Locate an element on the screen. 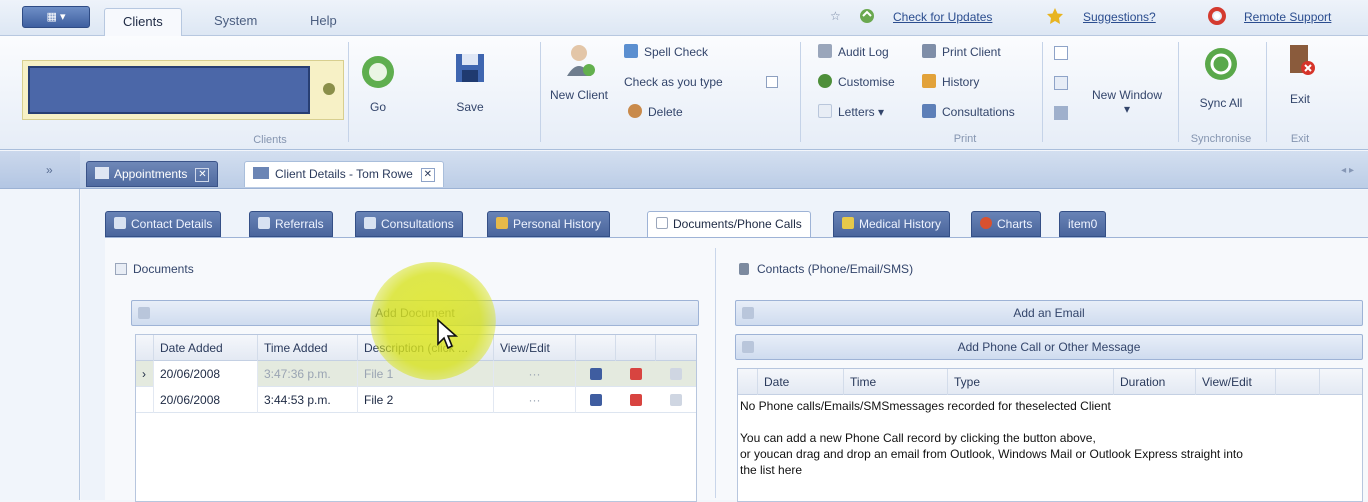 The image size is (1368, 502). application-menu-button: ▦ ▾ is located at coordinates (56, 17).